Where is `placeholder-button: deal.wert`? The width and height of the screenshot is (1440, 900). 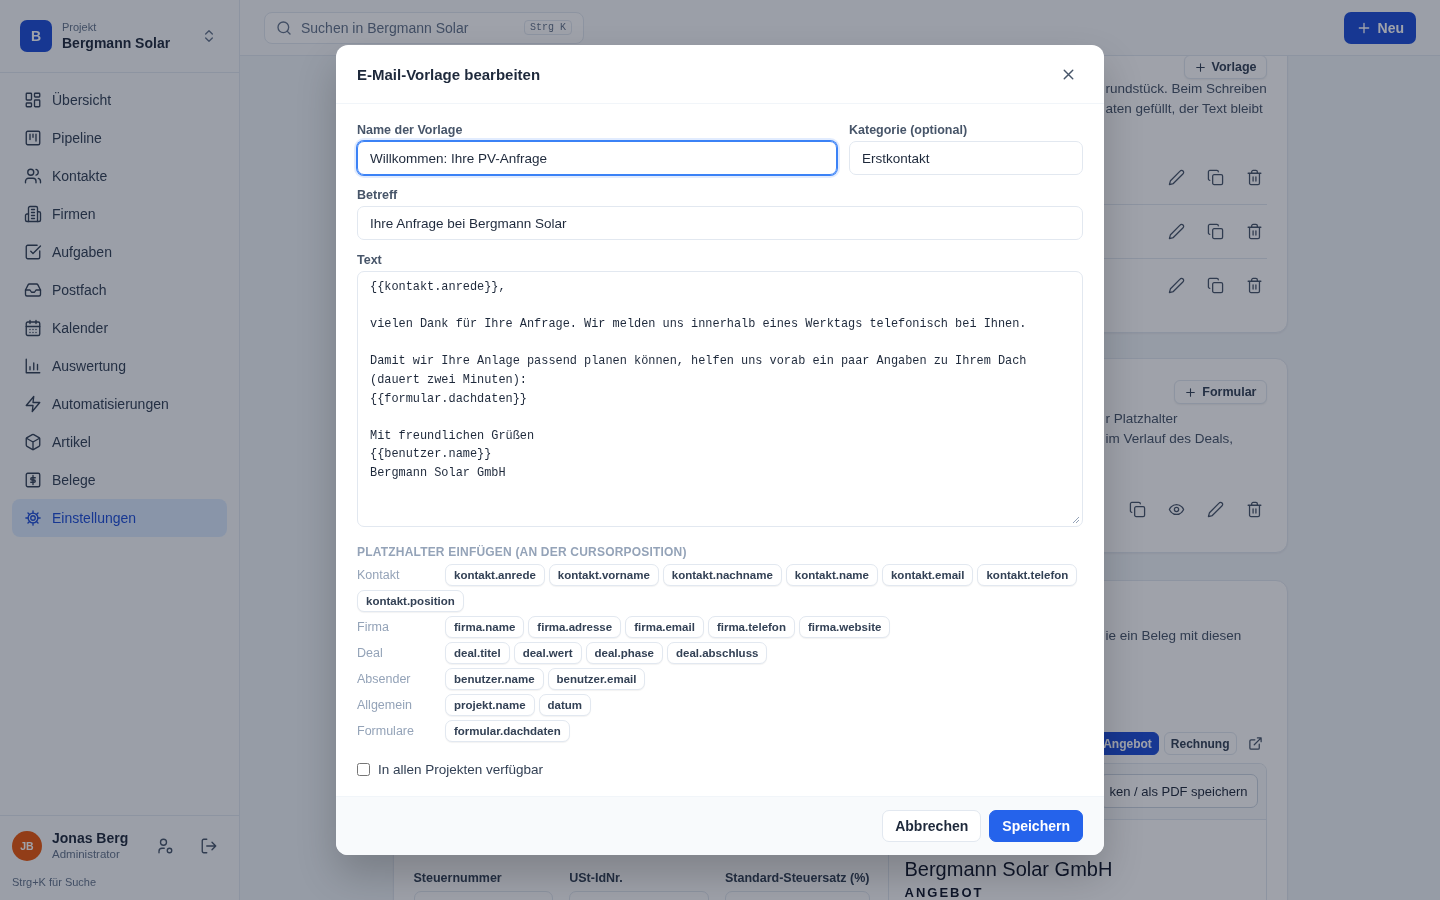
placeholder-button: deal.wert is located at coordinates (547, 653).